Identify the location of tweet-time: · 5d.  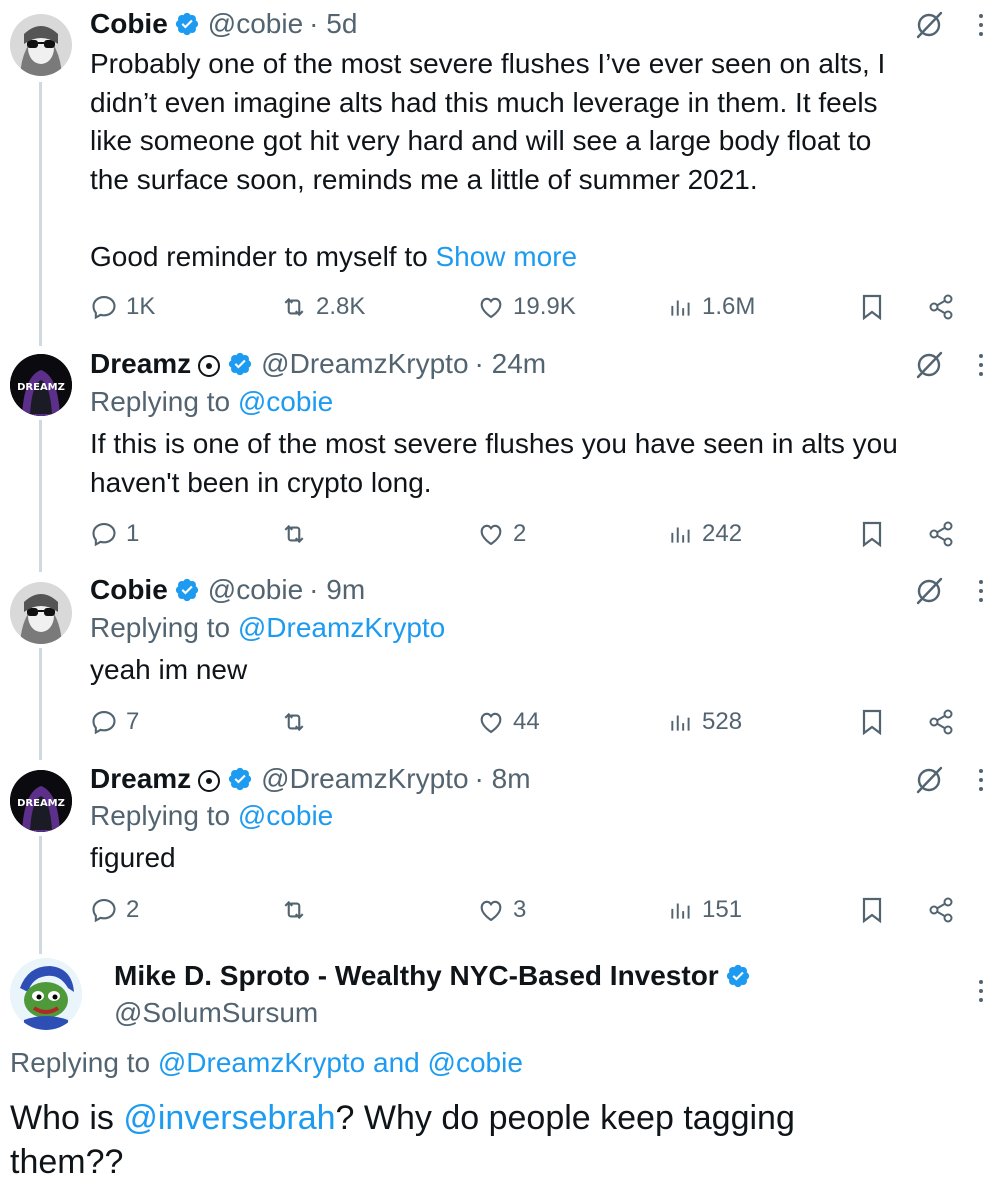
(333, 24).